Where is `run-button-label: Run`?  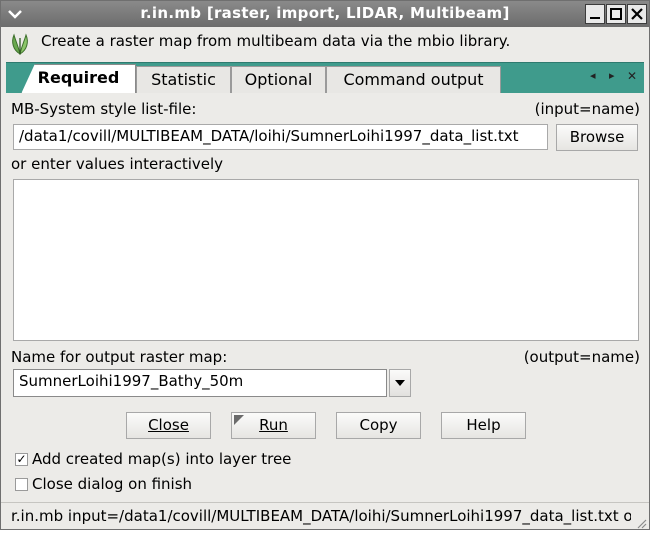
run-button-label: Run is located at coordinates (273, 425).